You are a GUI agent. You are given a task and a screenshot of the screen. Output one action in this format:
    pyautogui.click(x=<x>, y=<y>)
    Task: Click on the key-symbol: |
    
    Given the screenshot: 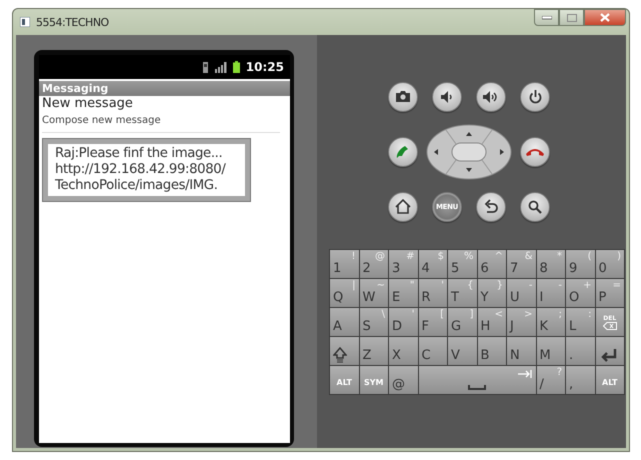 What is the action you would take?
    pyautogui.click(x=354, y=285)
    